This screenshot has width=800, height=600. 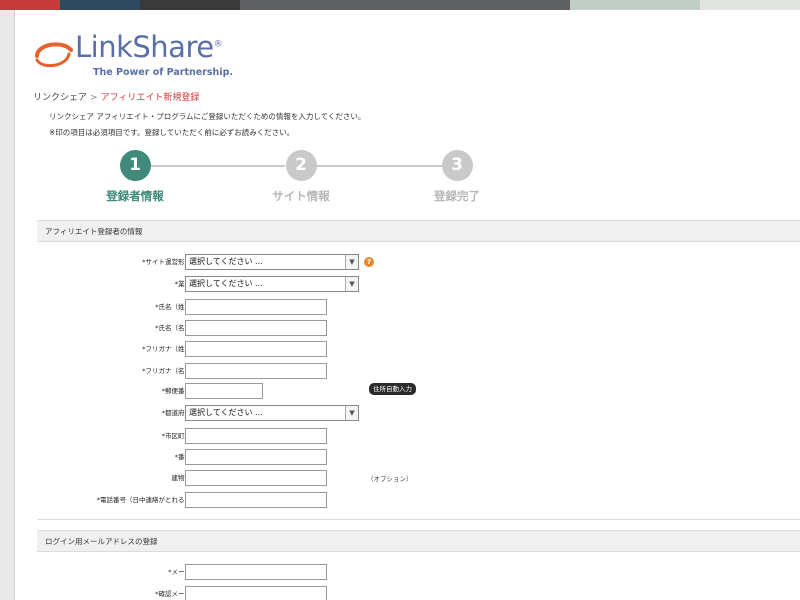 What do you see at coordinates (418, 262) in the screenshot?
I see `form-row-site-type: *サイト運営形態 選択してください ... ▼ ?` at bounding box center [418, 262].